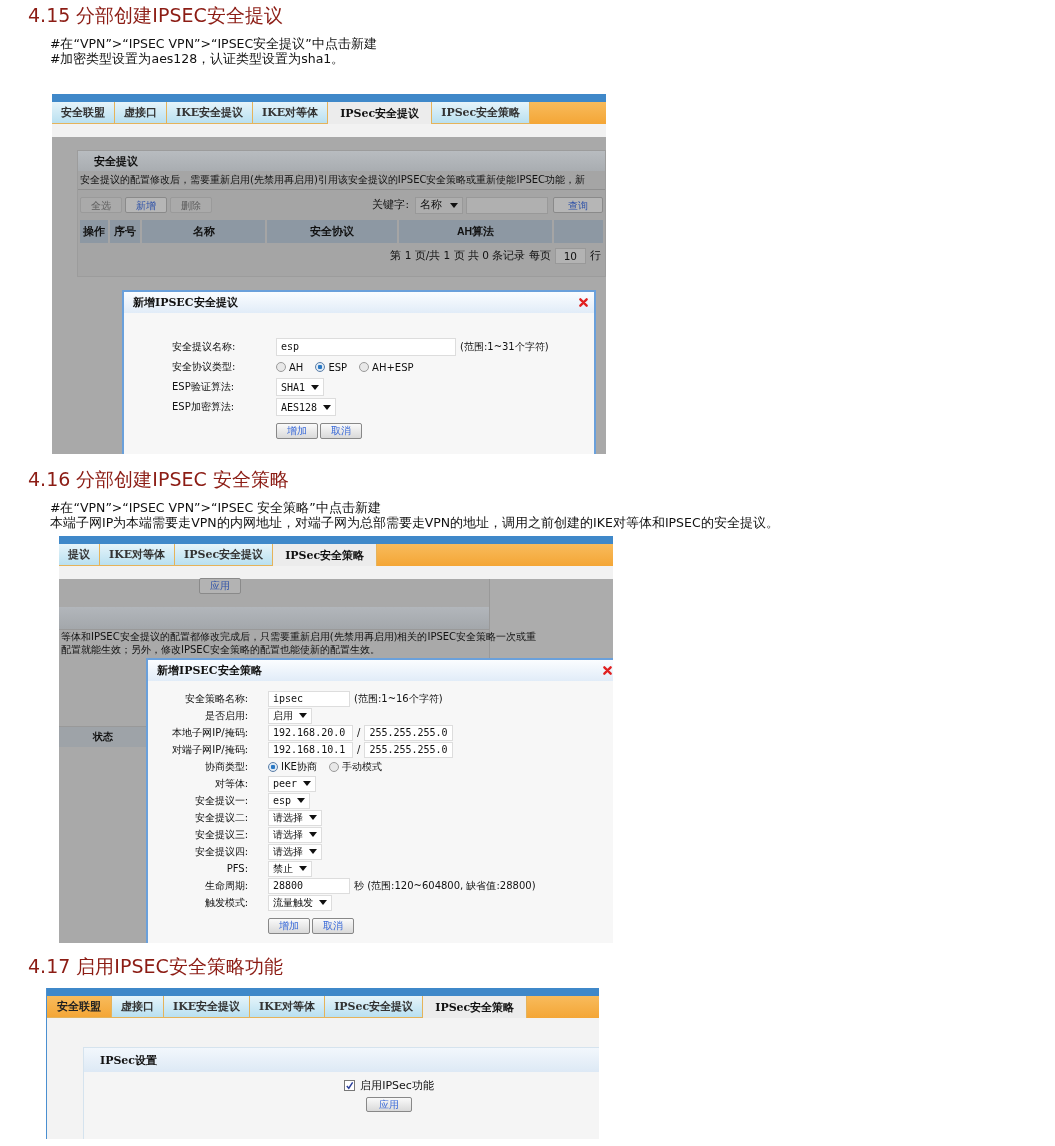  I want to click on notice-text: 安全提议的配置修改后，需要重新启用(先禁用再启用)引用该安全提议的IPSEC安全策略或重新使能IPSEC功能，新, so click(341, 180).